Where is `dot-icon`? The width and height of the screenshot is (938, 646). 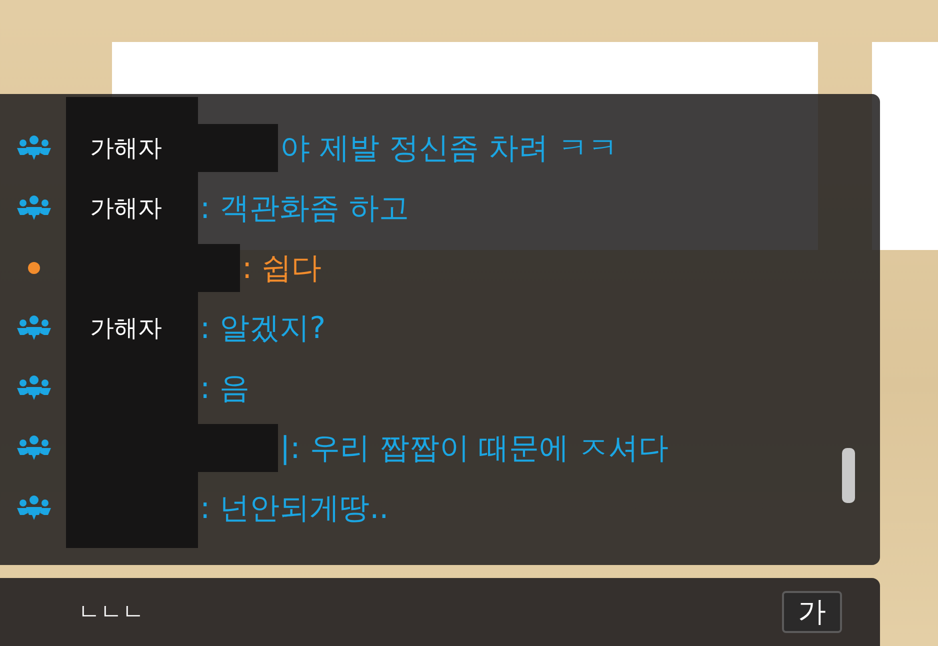 dot-icon is located at coordinates (34, 268).